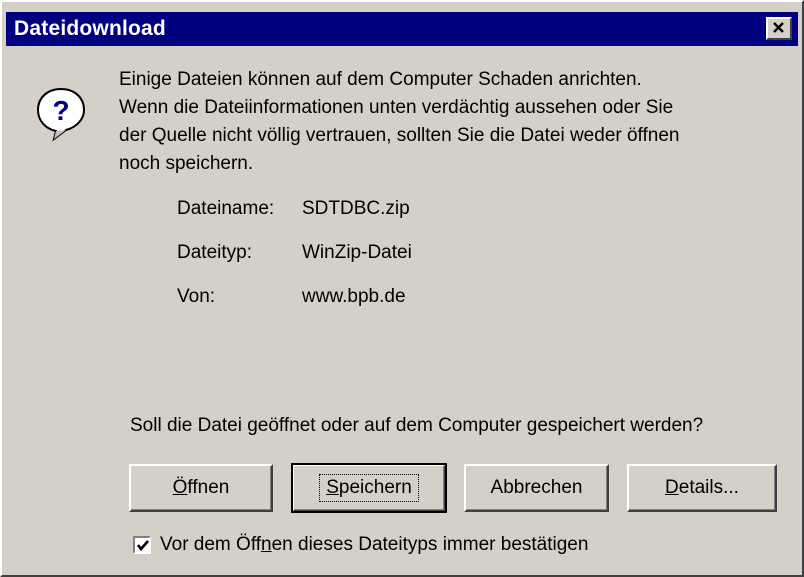 The height and width of the screenshot is (577, 804). I want to click on open-button: Öffnen, so click(201, 488).